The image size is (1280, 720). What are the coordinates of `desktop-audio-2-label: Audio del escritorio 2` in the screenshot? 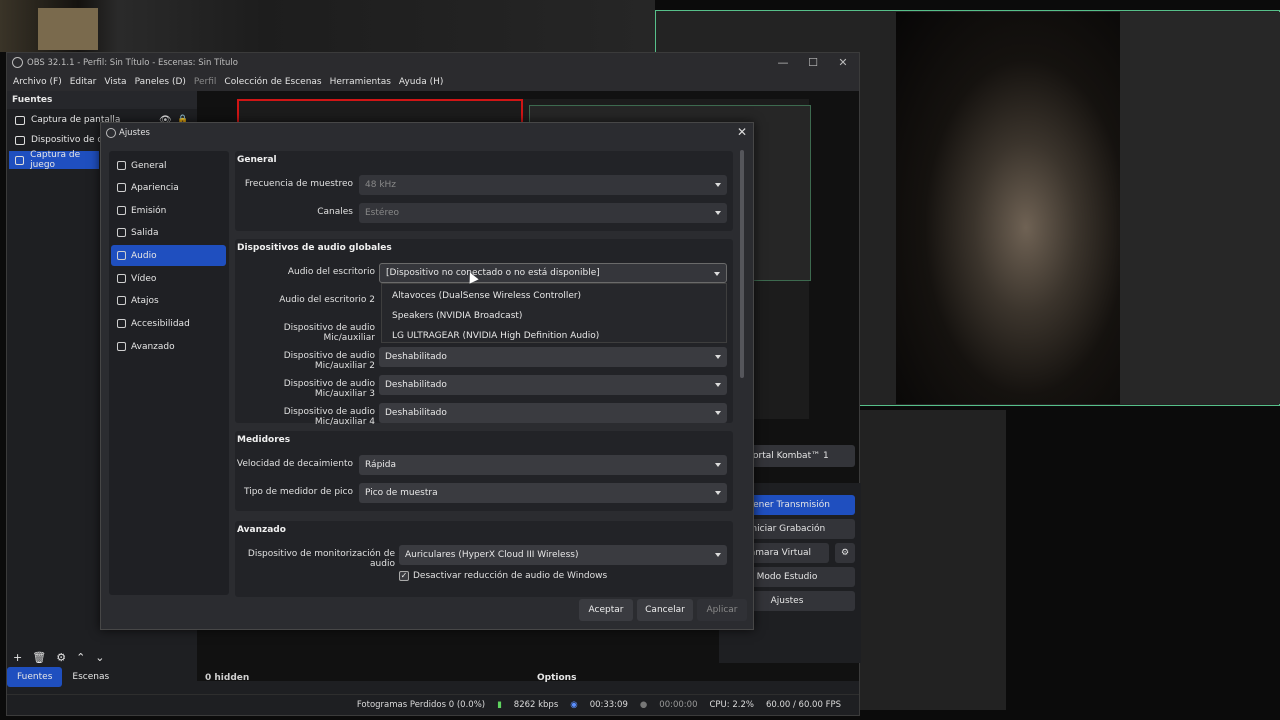 It's located at (327, 300).